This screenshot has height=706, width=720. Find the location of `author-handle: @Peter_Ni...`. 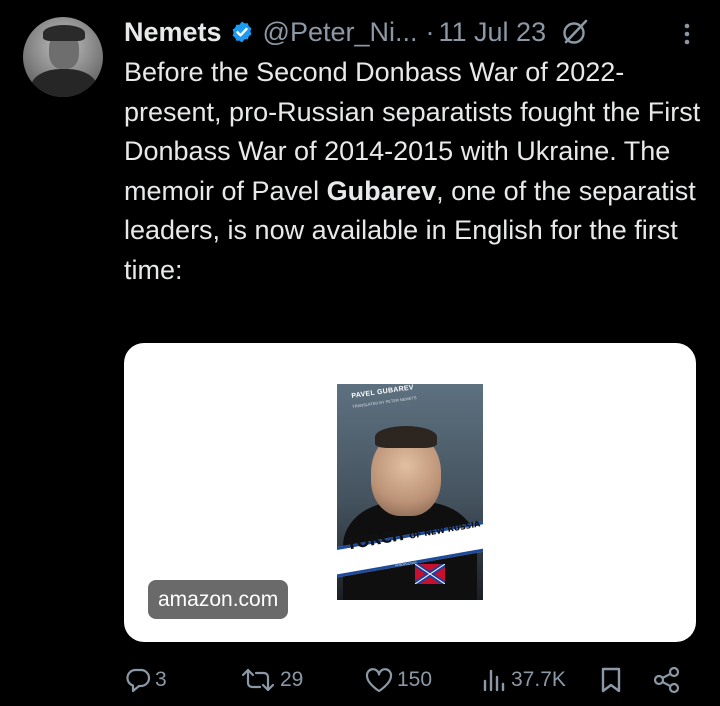

author-handle: @Peter_Ni... is located at coordinates (340, 32).